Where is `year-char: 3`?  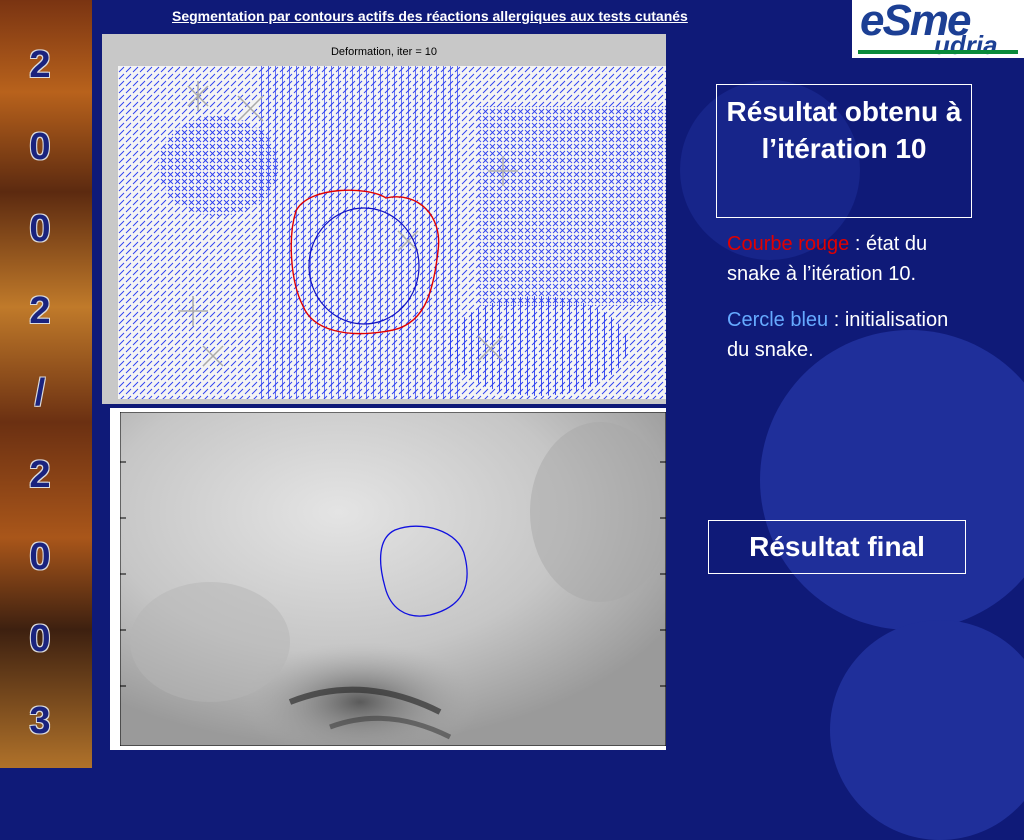 year-char: 3 is located at coordinates (40, 721).